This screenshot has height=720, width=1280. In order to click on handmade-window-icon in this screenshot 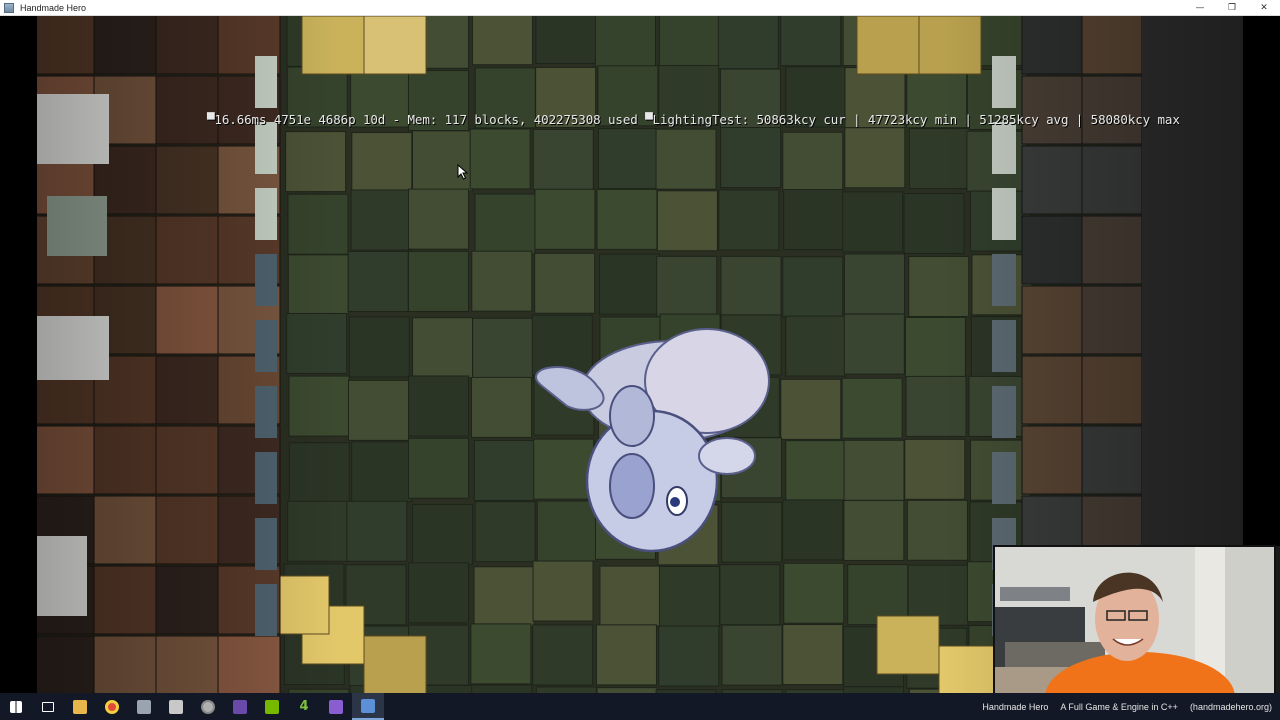, I will do `click(368, 705)`.